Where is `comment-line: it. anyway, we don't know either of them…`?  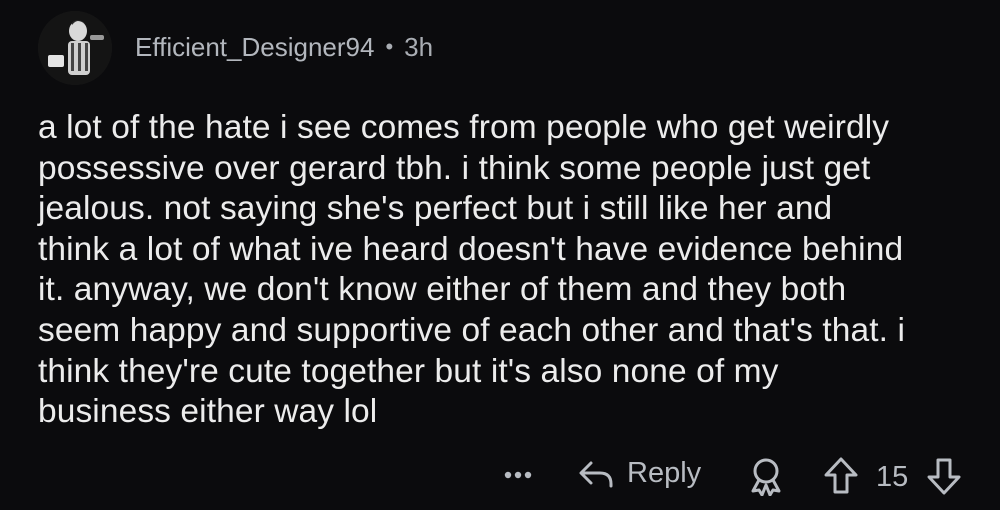
comment-line: it. anyway, we don't know either of them… is located at coordinates (442, 290).